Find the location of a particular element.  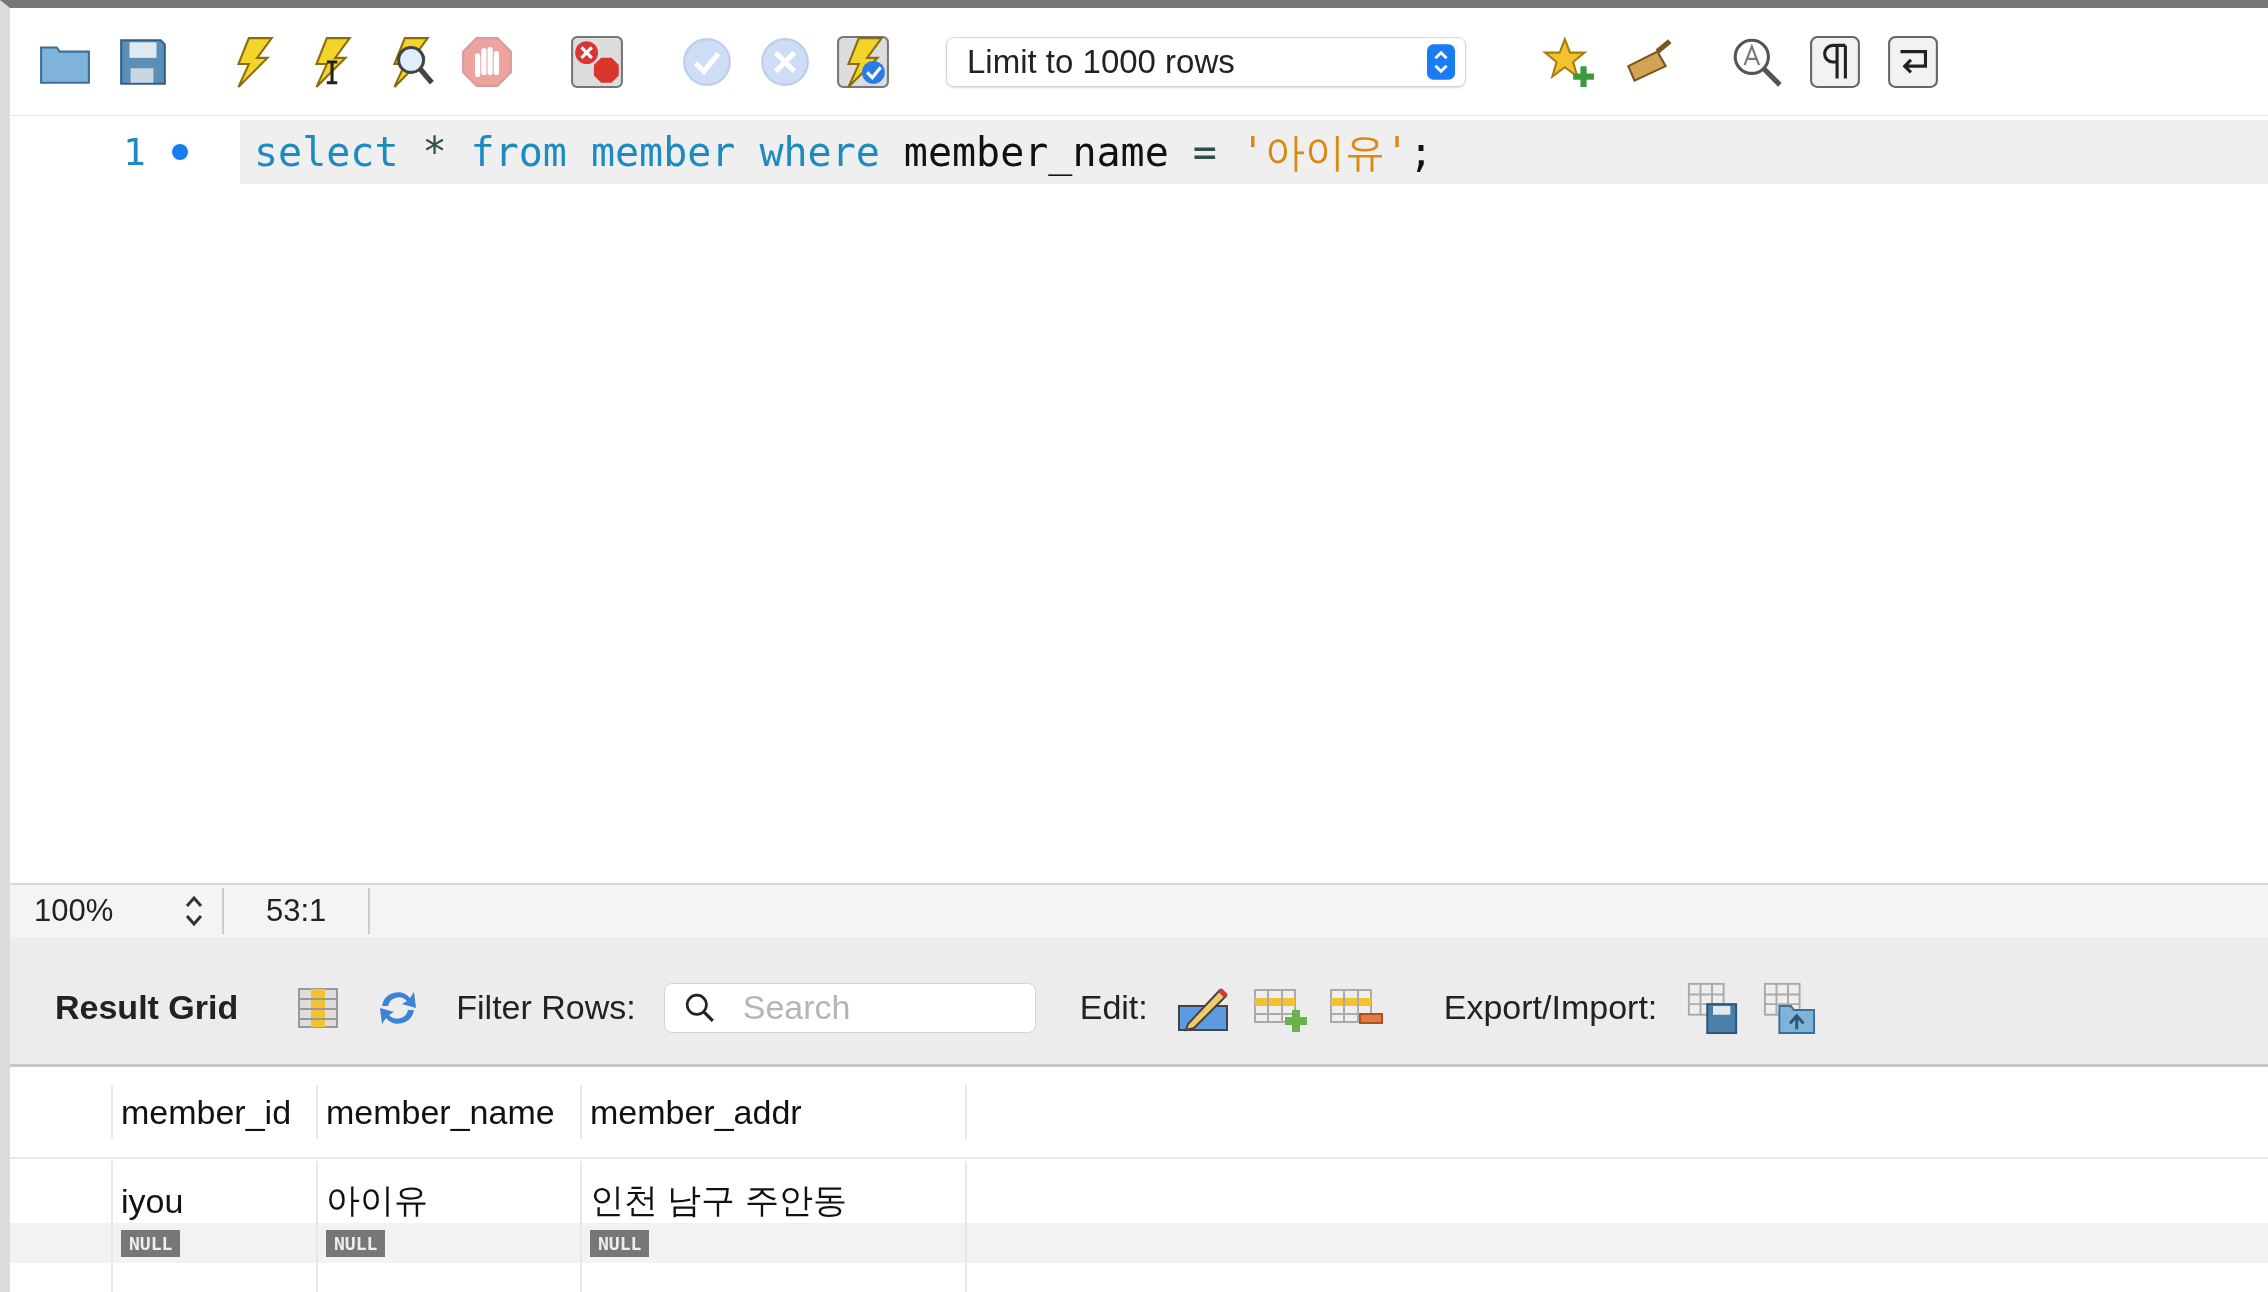

cursor-position: 53:1 is located at coordinates (296, 911).